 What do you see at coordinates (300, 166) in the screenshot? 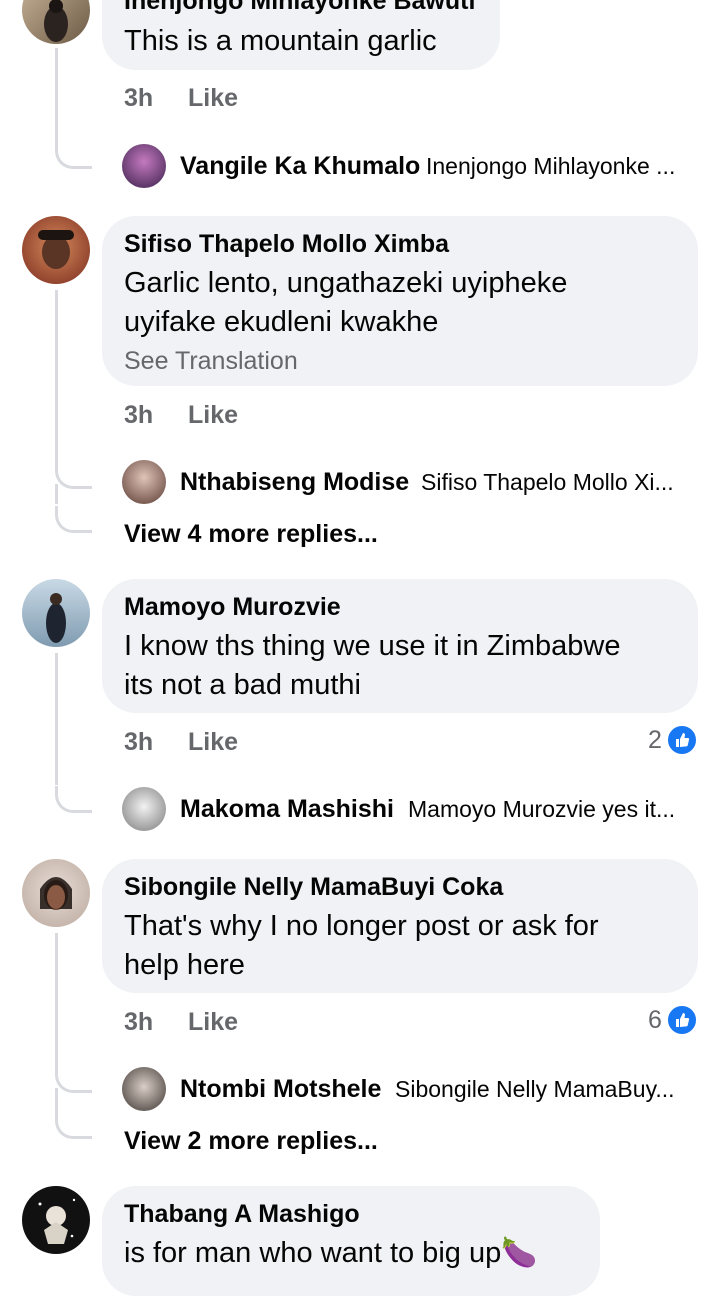
I see `reply-author: Vangile Ka Khumalo` at bounding box center [300, 166].